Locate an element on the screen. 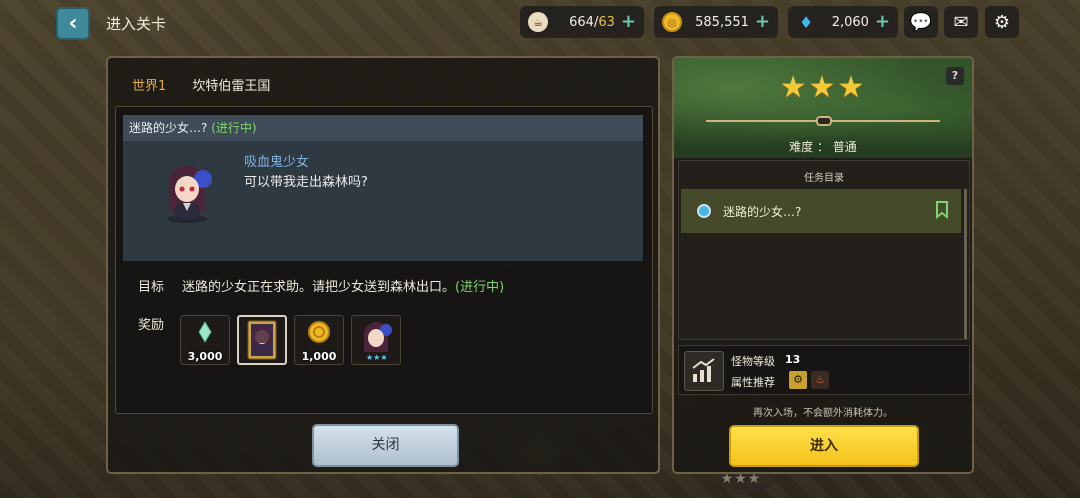  page-title: 进入关卡 is located at coordinates (136, 24).